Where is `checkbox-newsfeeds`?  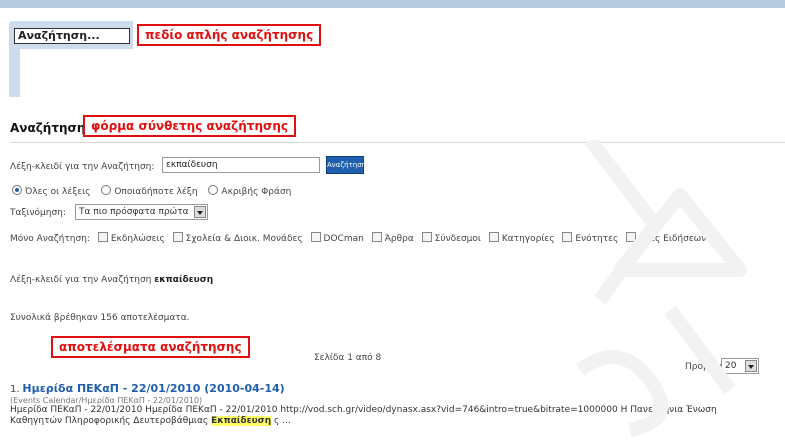 checkbox-newsfeeds is located at coordinates (631, 237).